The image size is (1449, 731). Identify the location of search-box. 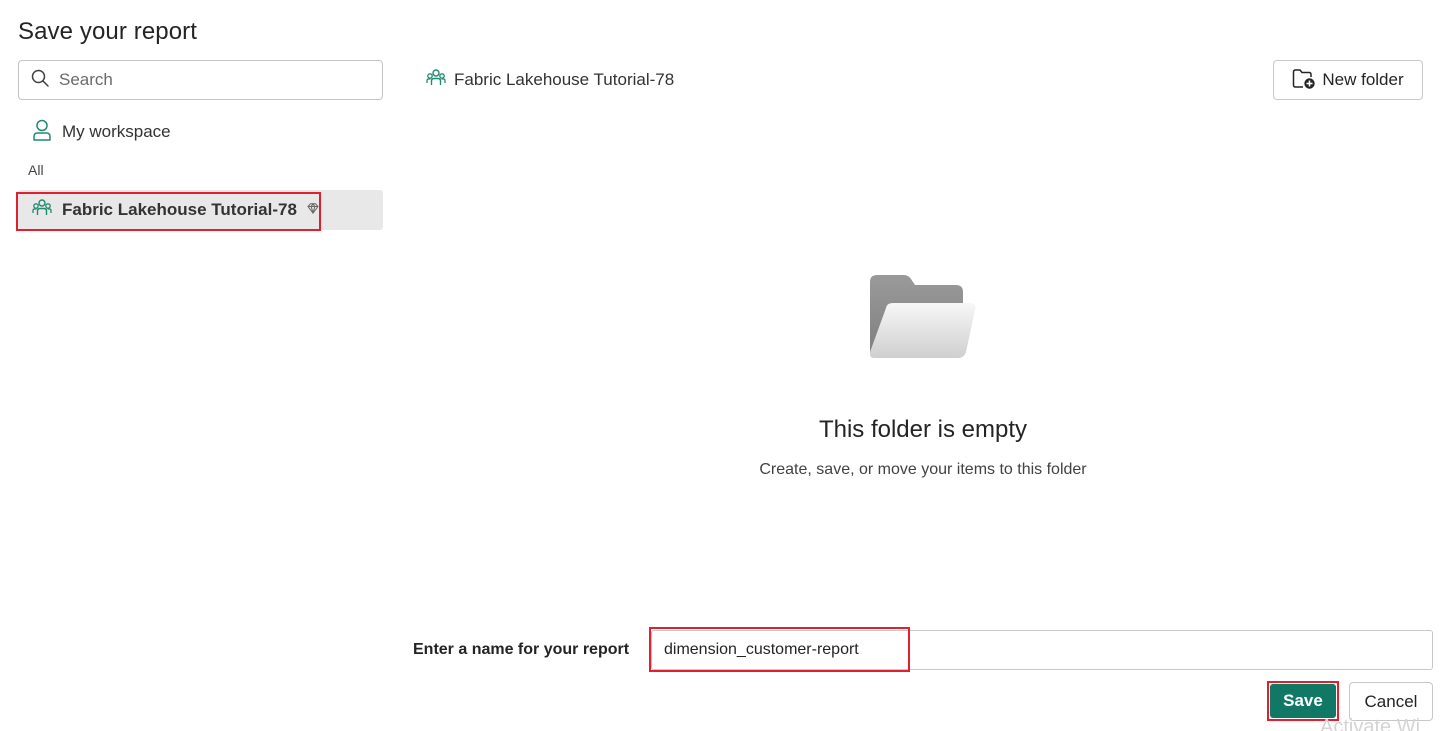
(200, 80).